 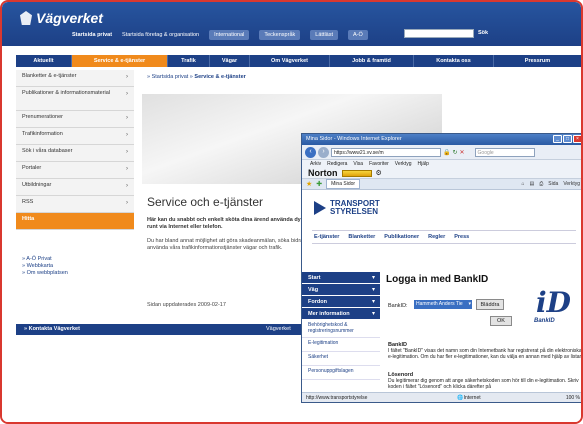 What do you see at coordinates (28, 219) in the screenshot?
I see `sidebar-item-label: Hitta` at bounding box center [28, 219].